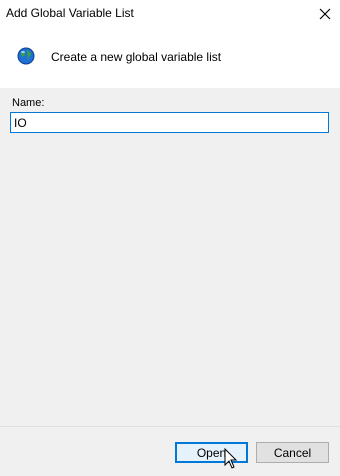  I want to click on button-bar: Open Cancel, so click(170, 451).